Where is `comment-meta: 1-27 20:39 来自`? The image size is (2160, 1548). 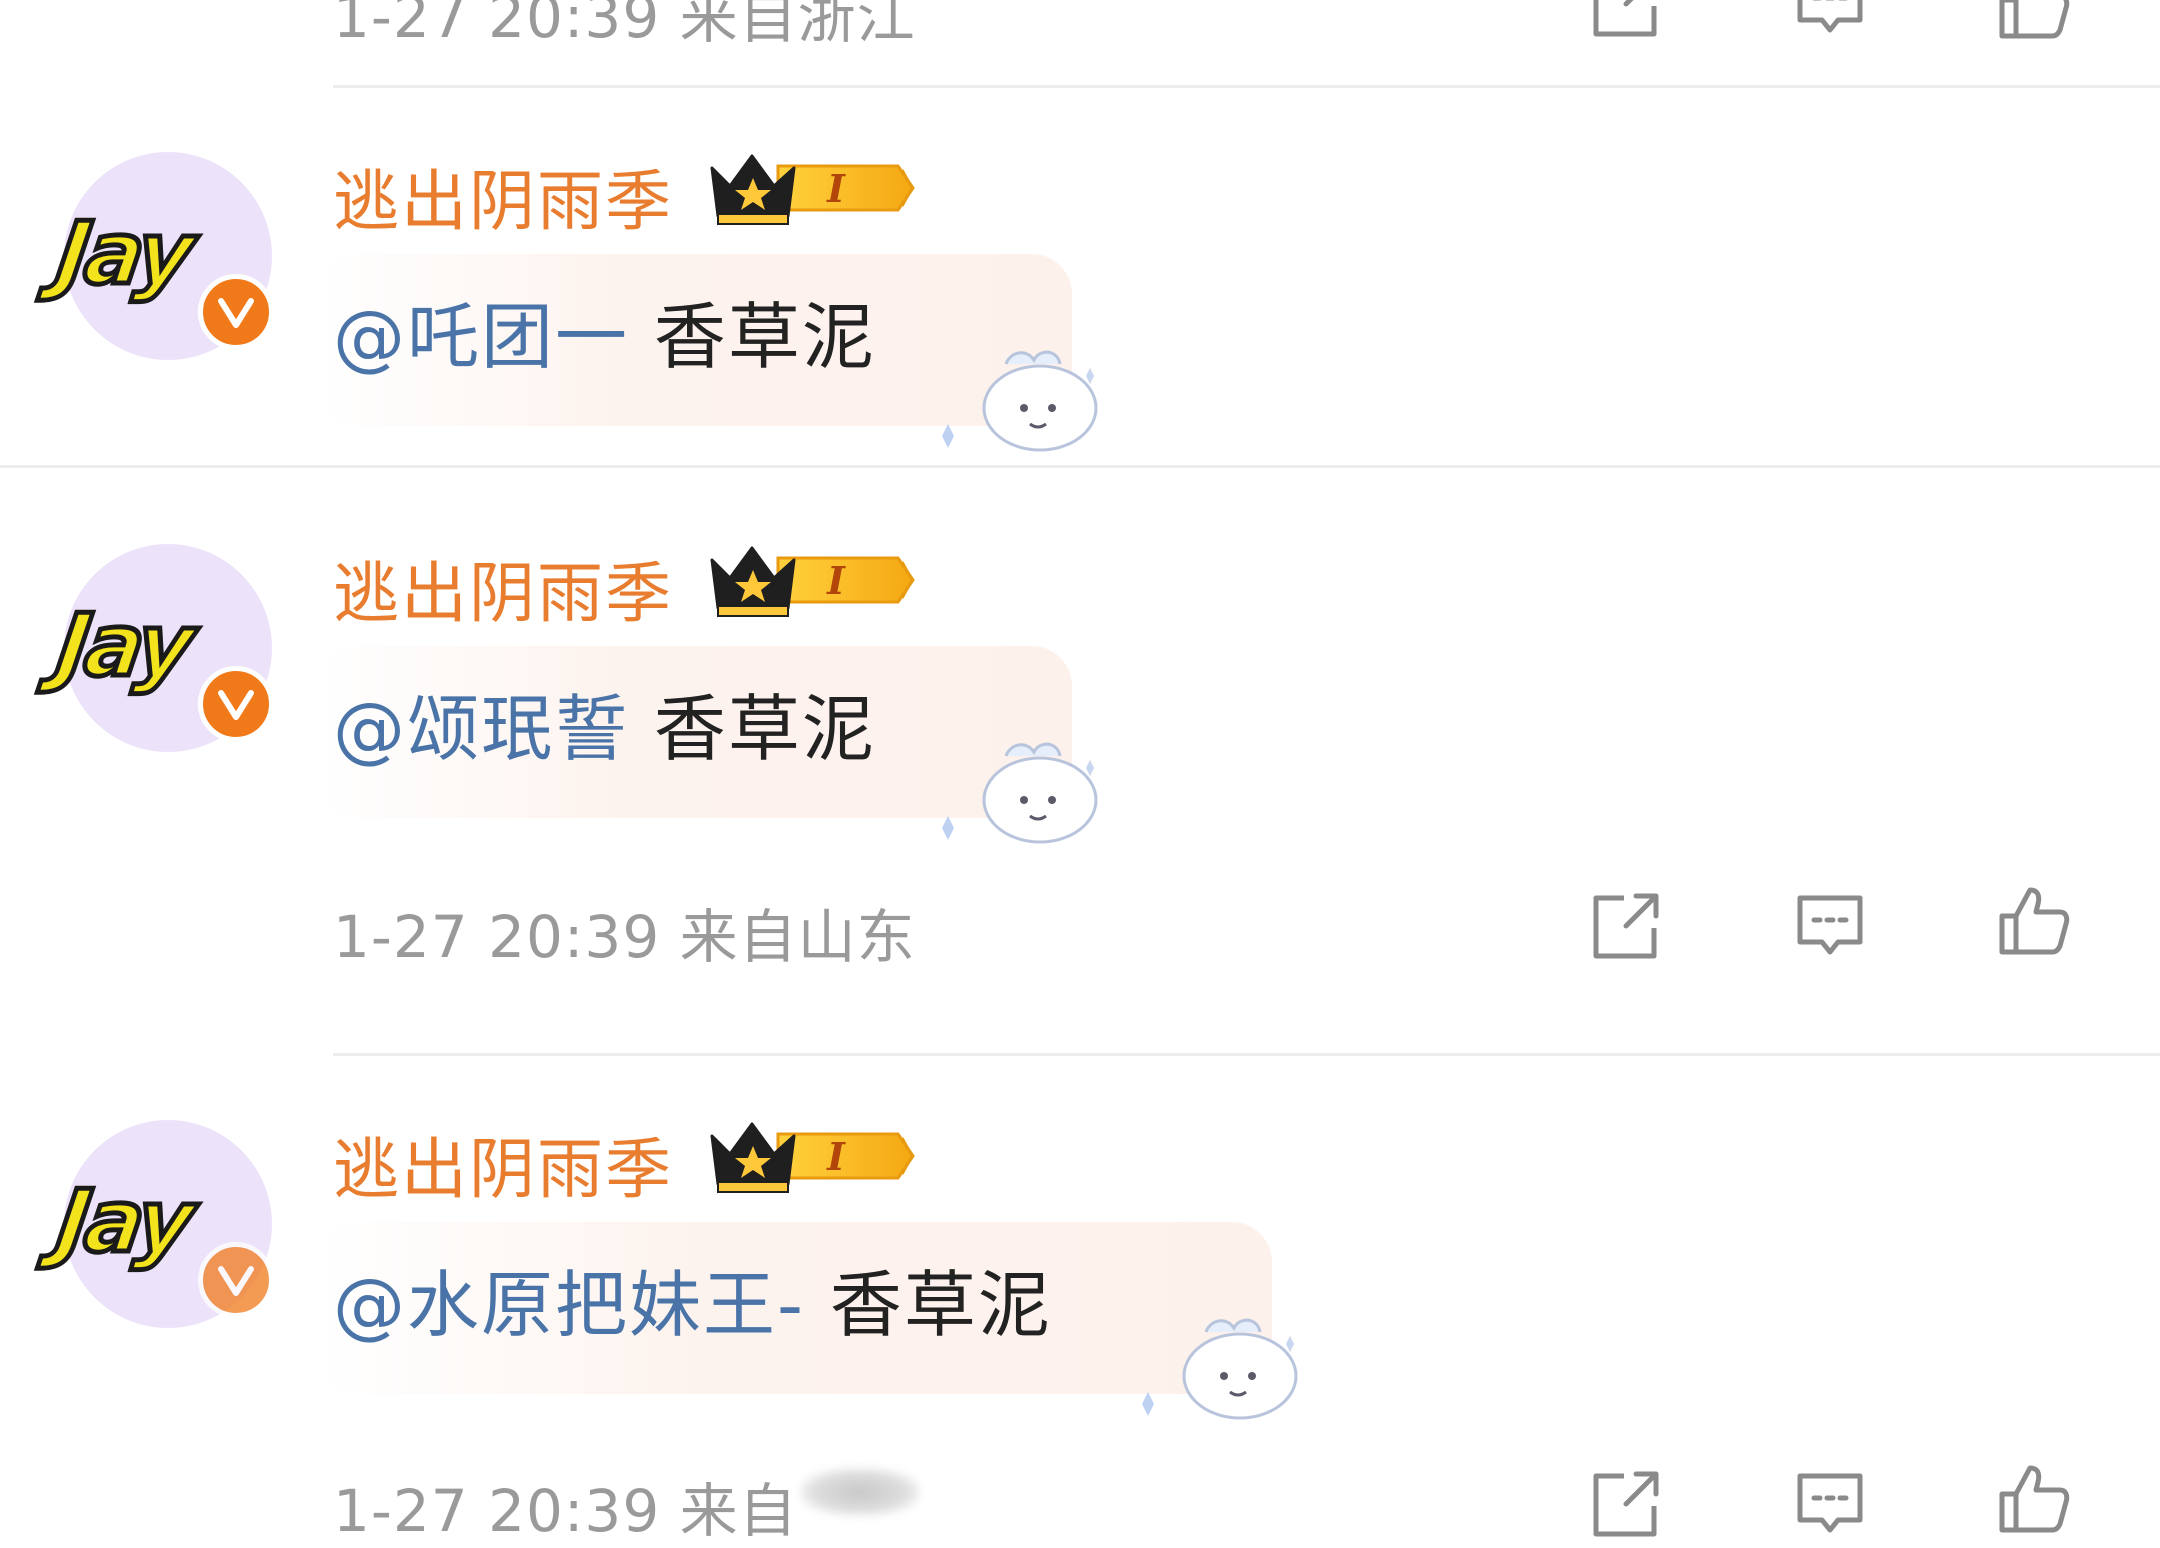 comment-meta: 1-27 20:39 来自 is located at coordinates (565, 1511).